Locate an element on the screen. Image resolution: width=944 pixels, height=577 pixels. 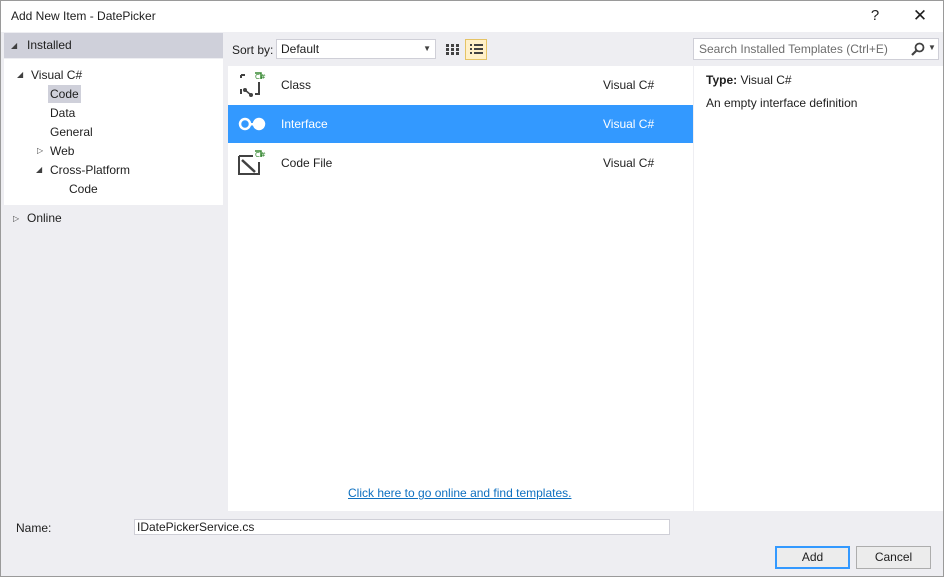
template-name: Code File is located at coordinates (307, 163).